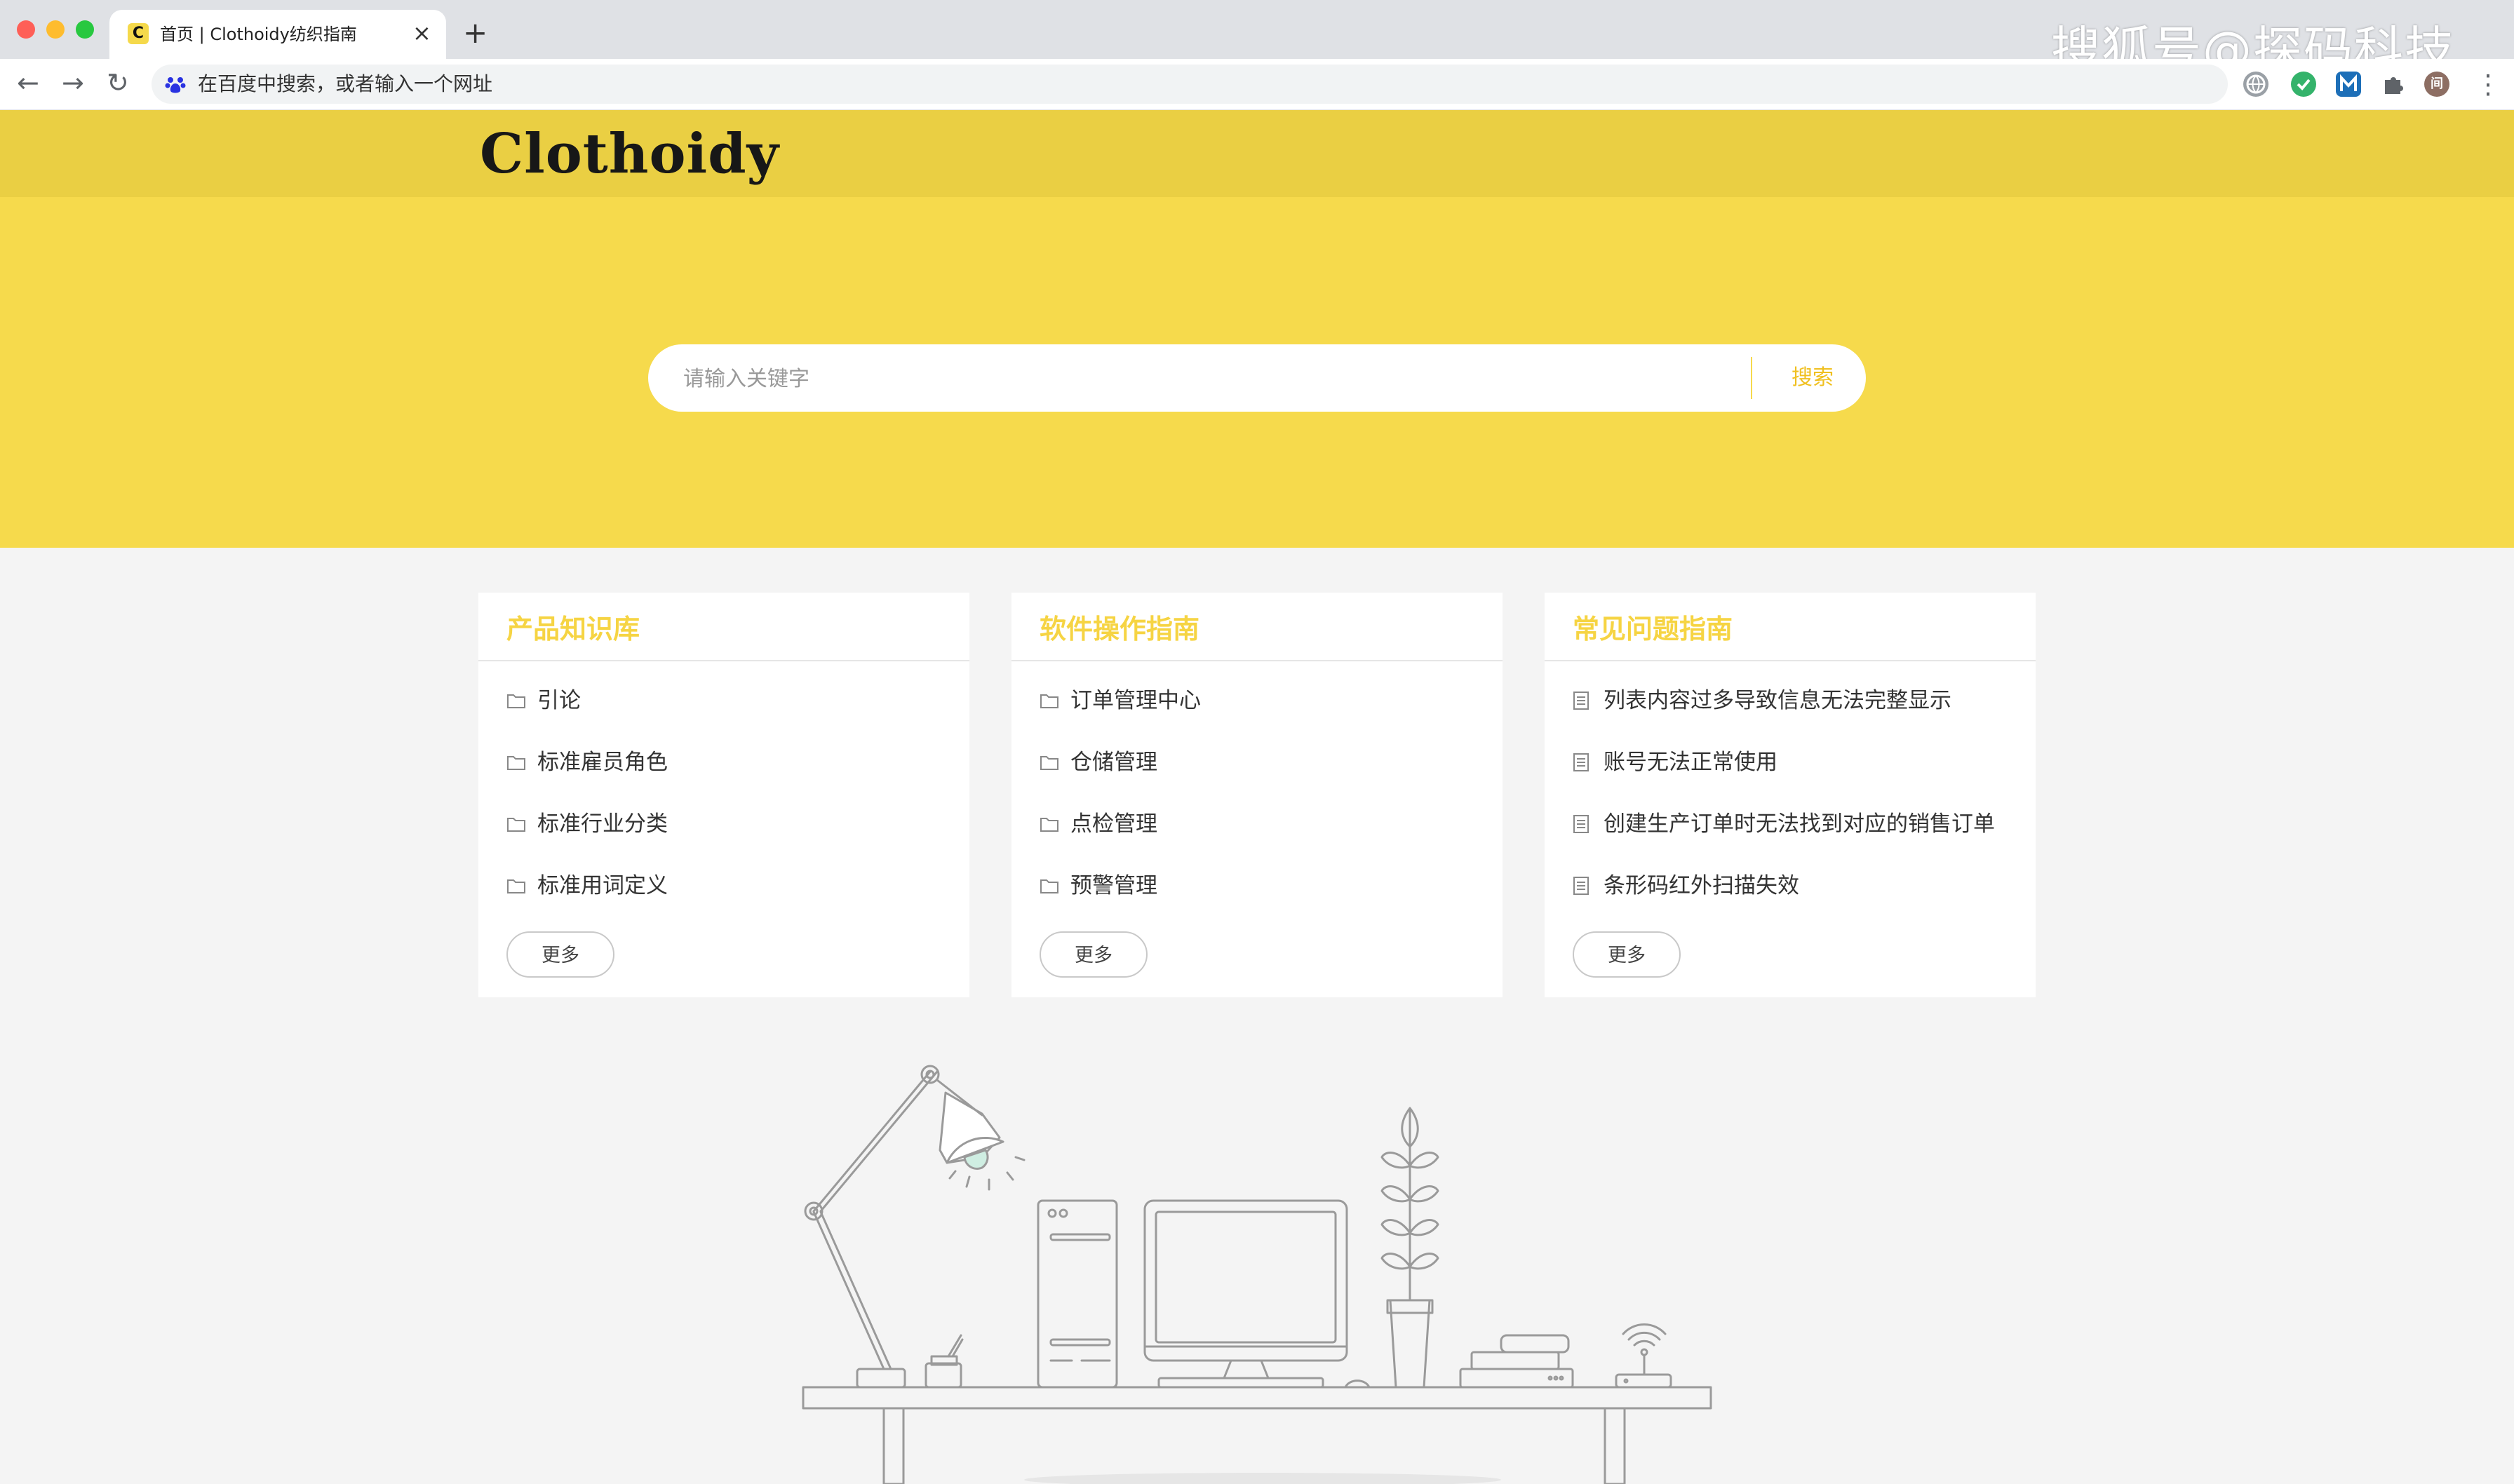  I want to click on list-item: 创建生产订单时无法找到对应的销售订单, so click(1784, 837).